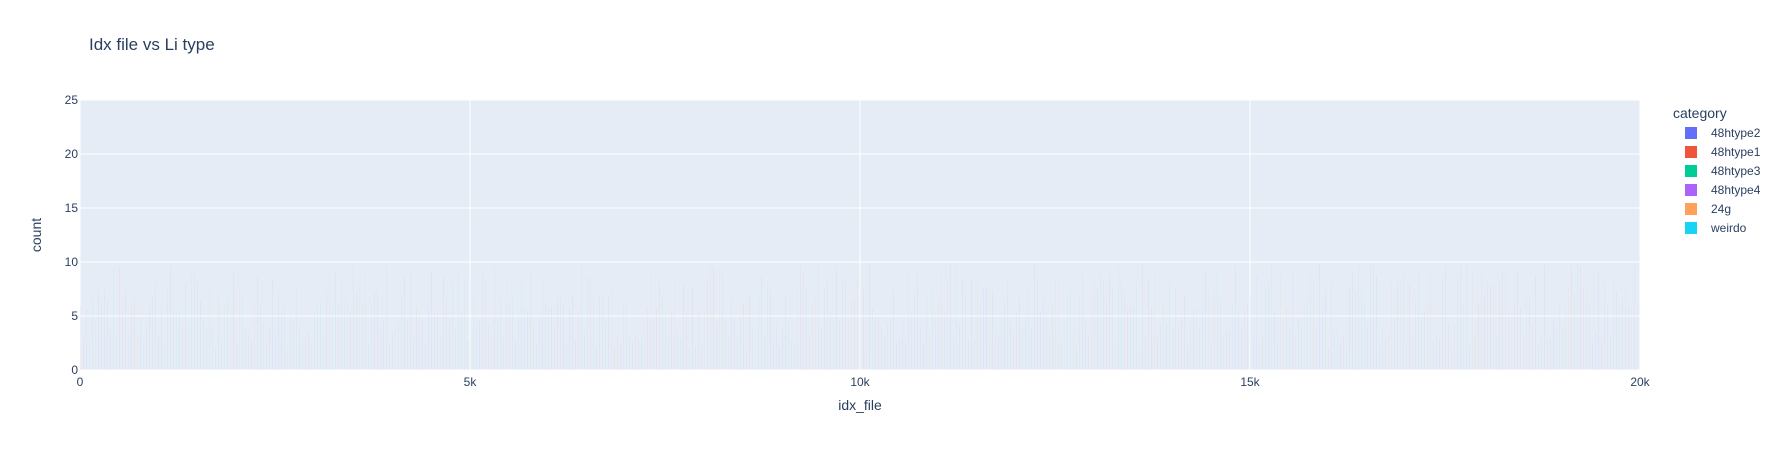  Describe the element at coordinates (860, 382) in the screenshot. I see `x-tick-label: 10k` at that location.